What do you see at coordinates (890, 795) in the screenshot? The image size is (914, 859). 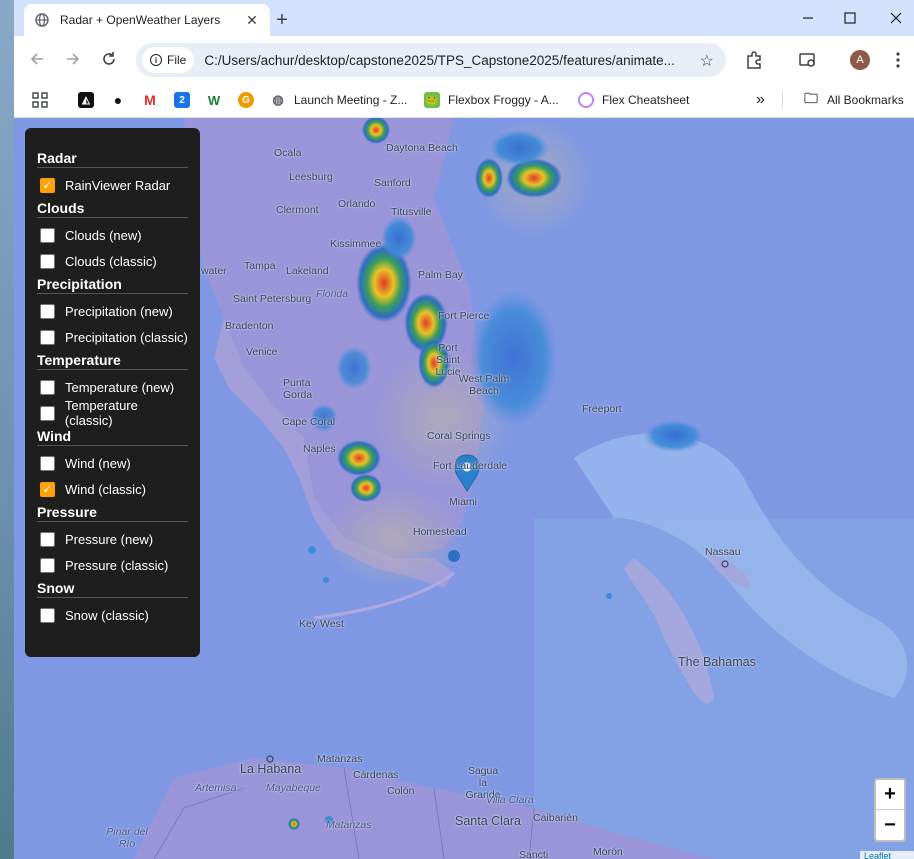 I see `zoom-in-button: +` at bounding box center [890, 795].